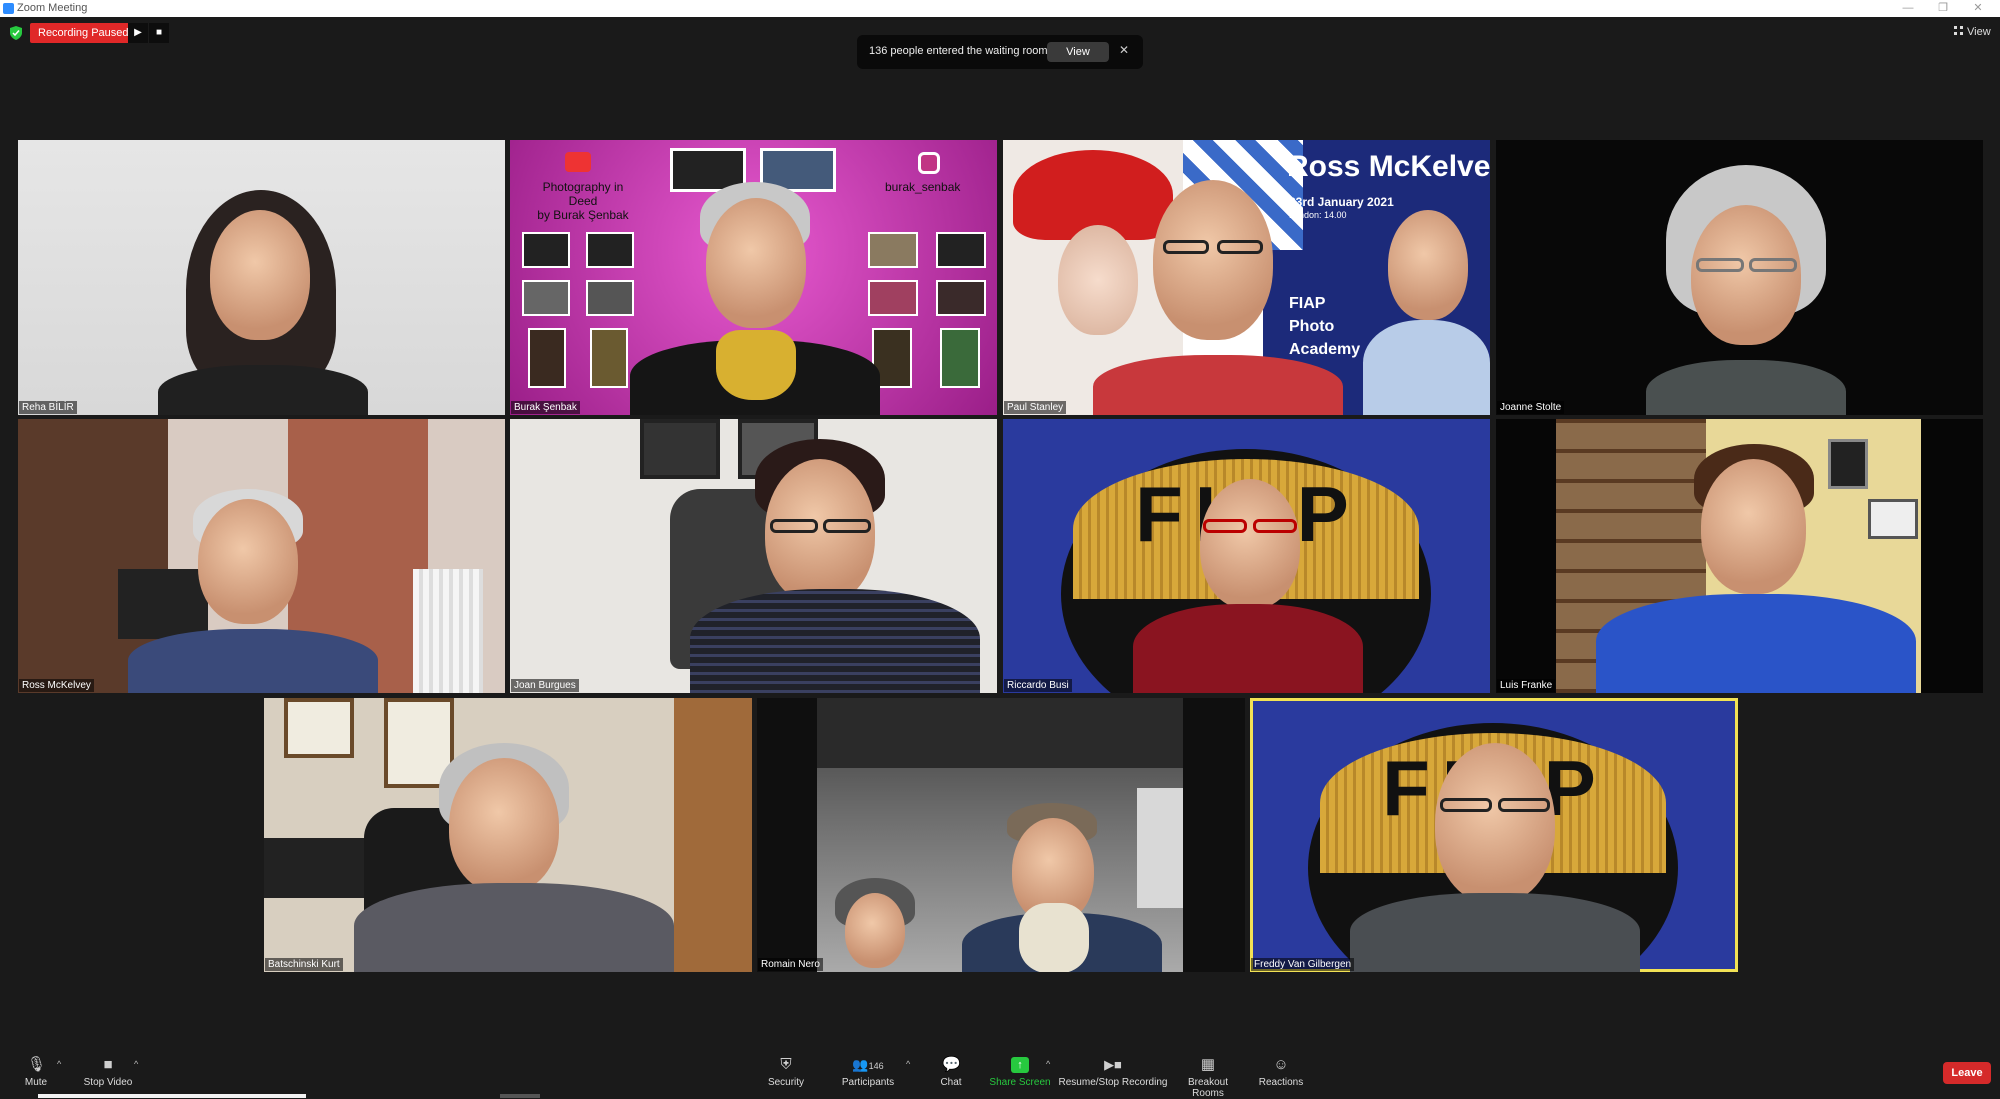 The height and width of the screenshot is (1099, 2000). What do you see at coordinates (1281, 1082) in the screenshot?
I see `reactions-label: Reactions` at bounding box center [1281, 1082].